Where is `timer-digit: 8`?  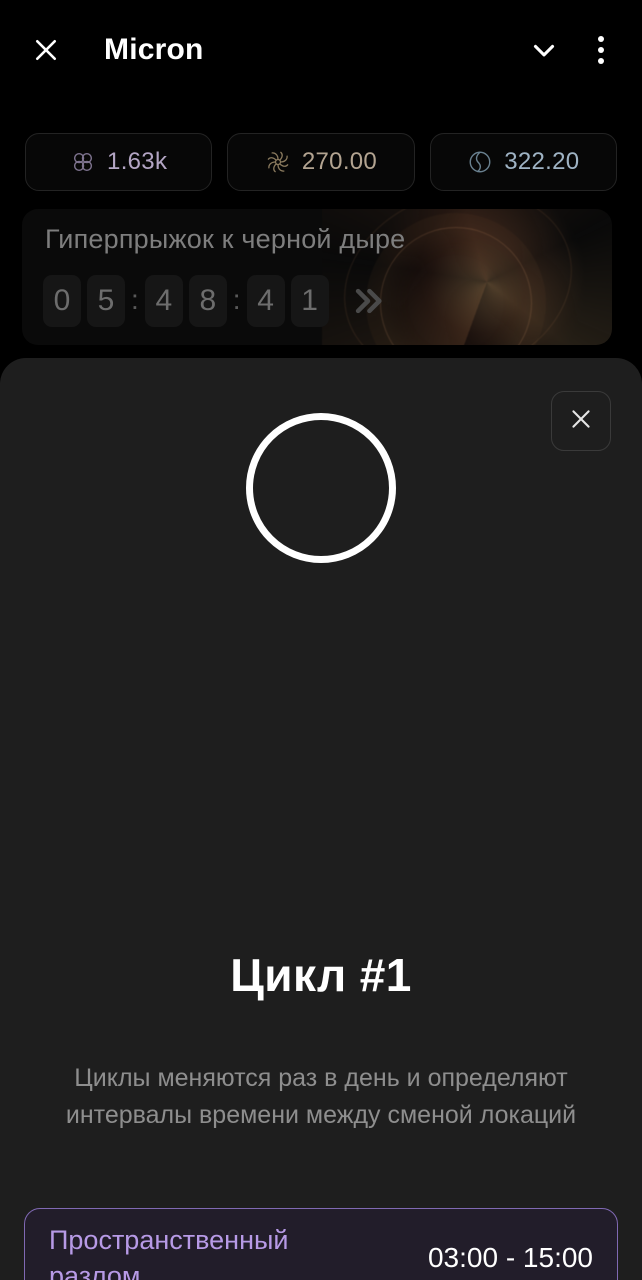 timer-digit: 8 is located at coordinates (207, 301).